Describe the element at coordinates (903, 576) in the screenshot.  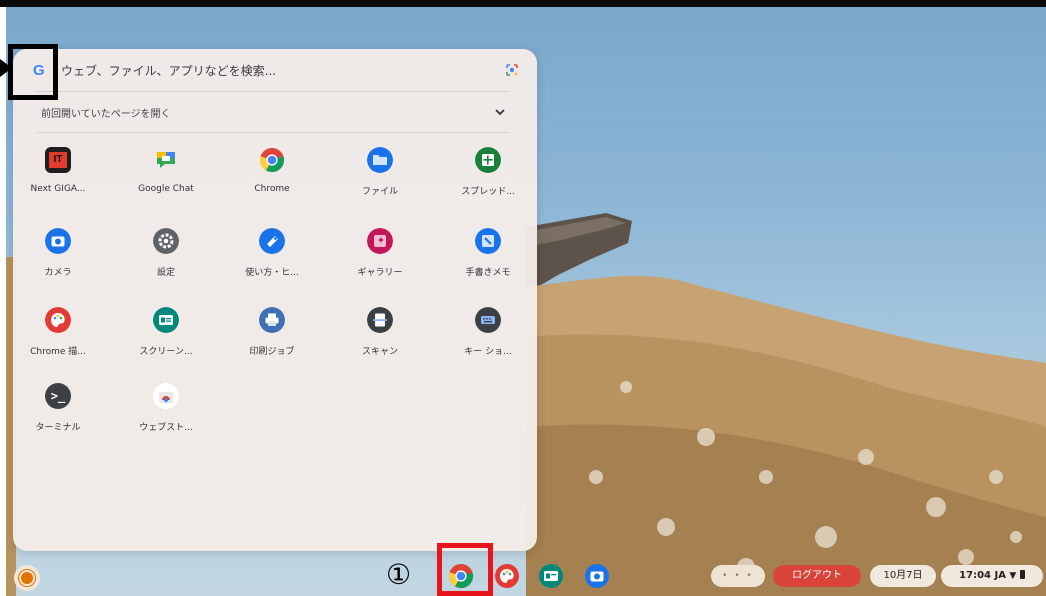
I see `date-pill: 10月7日` at that location.